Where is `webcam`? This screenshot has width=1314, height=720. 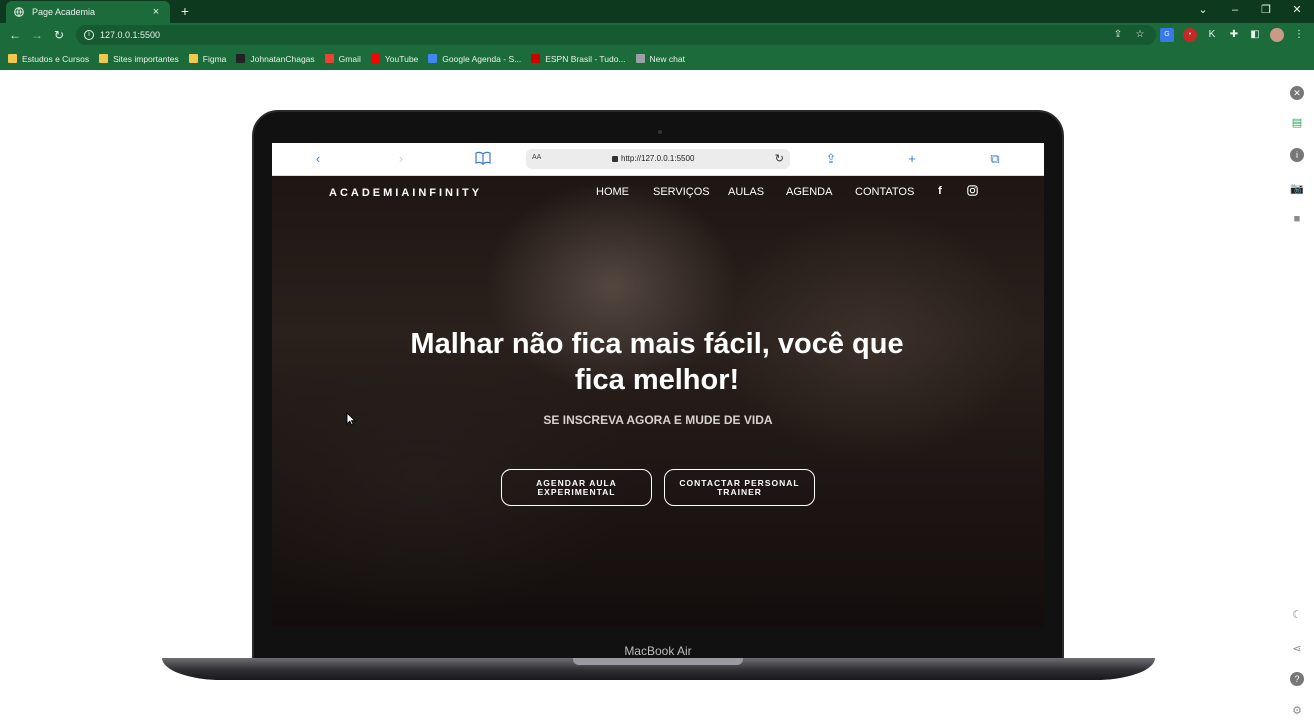 webcam is located at coordinates (660, 132).